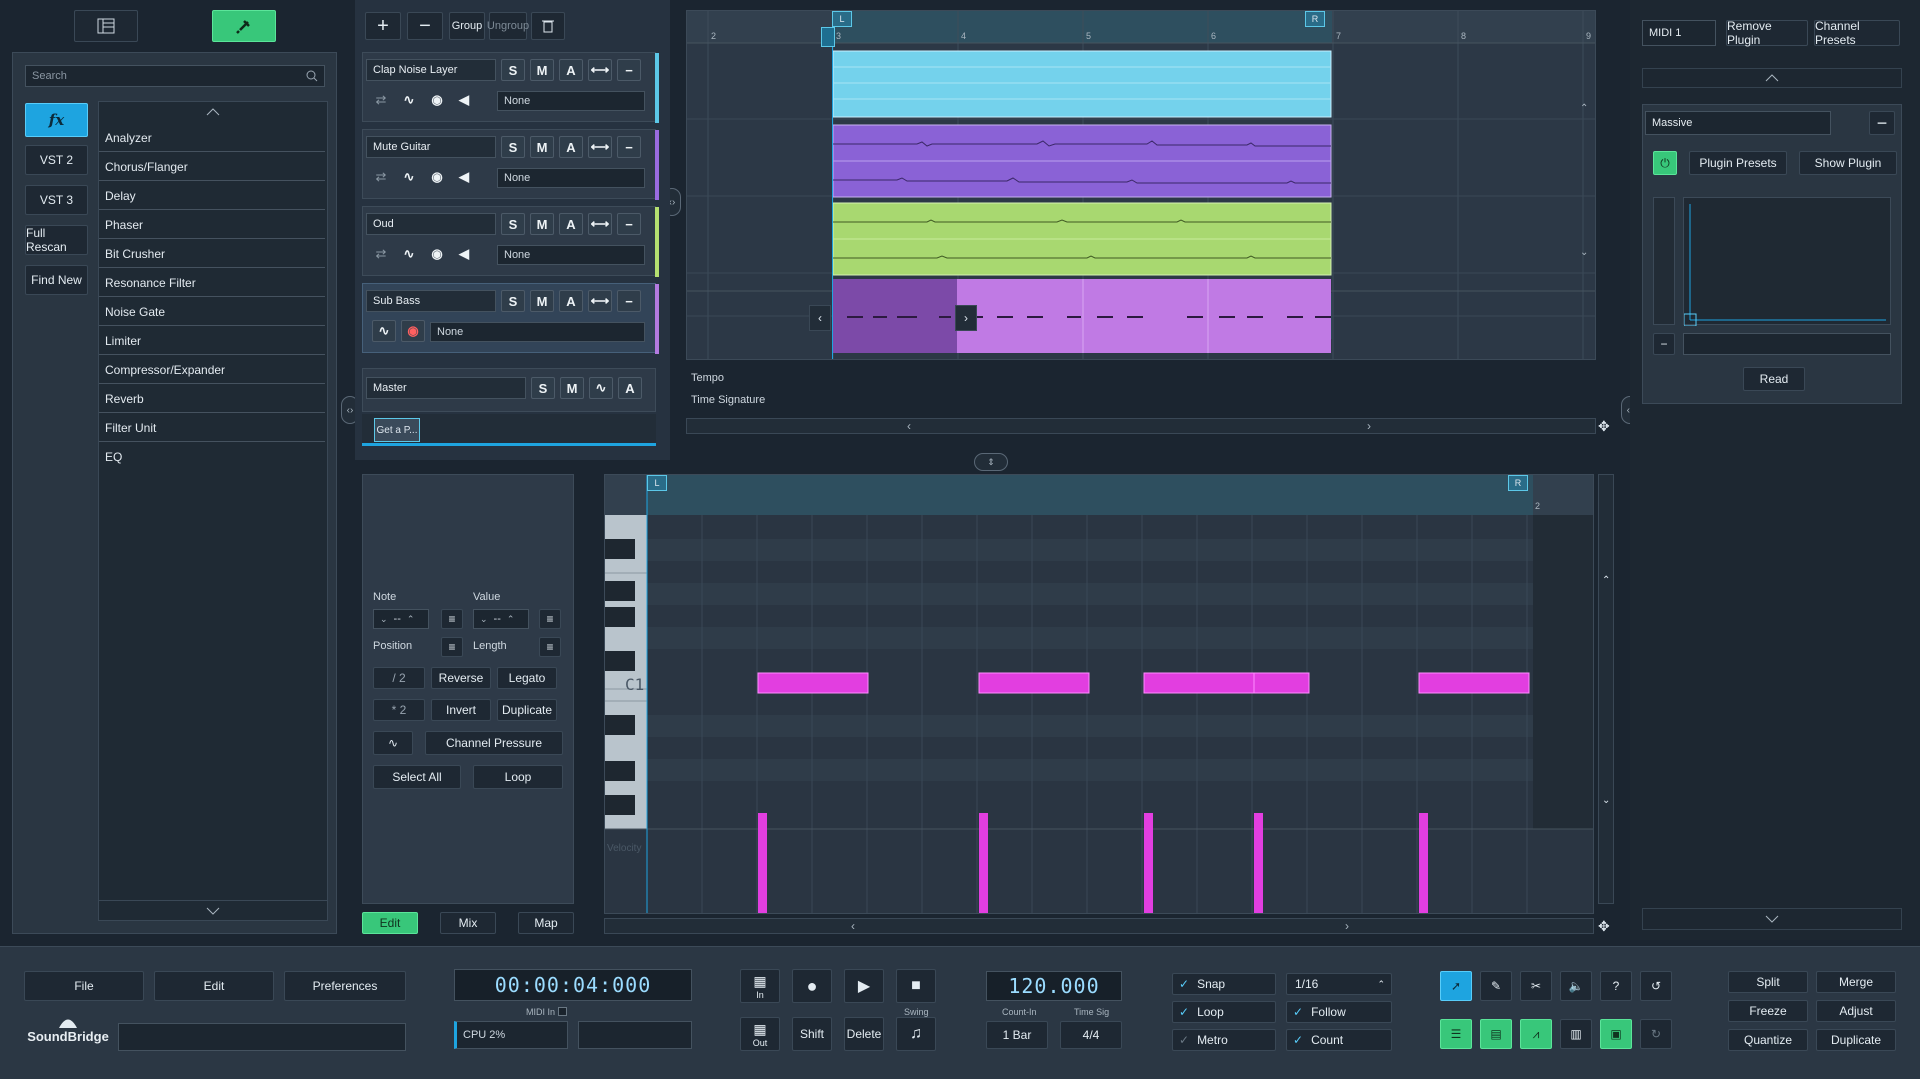  What do you see at coordinates (573, 985) in the screenshot?
I see `time-display: 00:00:04:000` at bounding box center [573, 985].